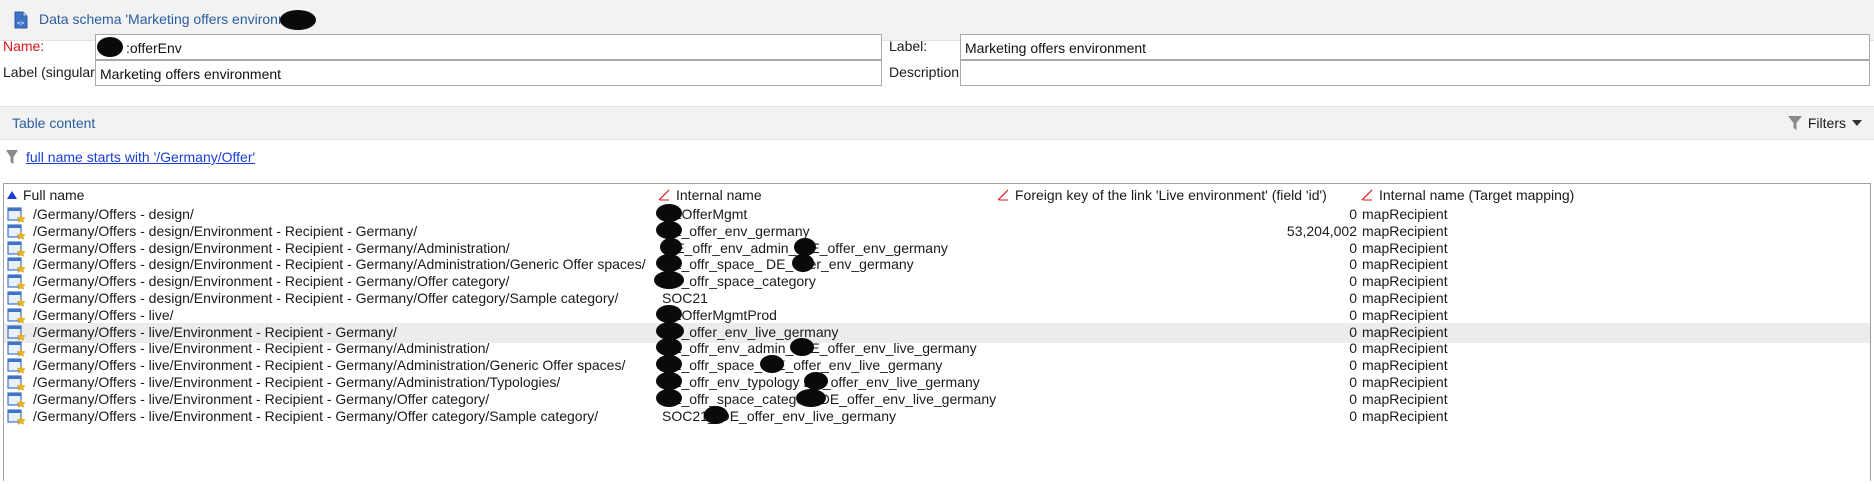 This screenshot has height=484, width=1874. Describe the element at coordinates (488, 47) in the screenshot. I see `name-input: :offerEnv` at that location.